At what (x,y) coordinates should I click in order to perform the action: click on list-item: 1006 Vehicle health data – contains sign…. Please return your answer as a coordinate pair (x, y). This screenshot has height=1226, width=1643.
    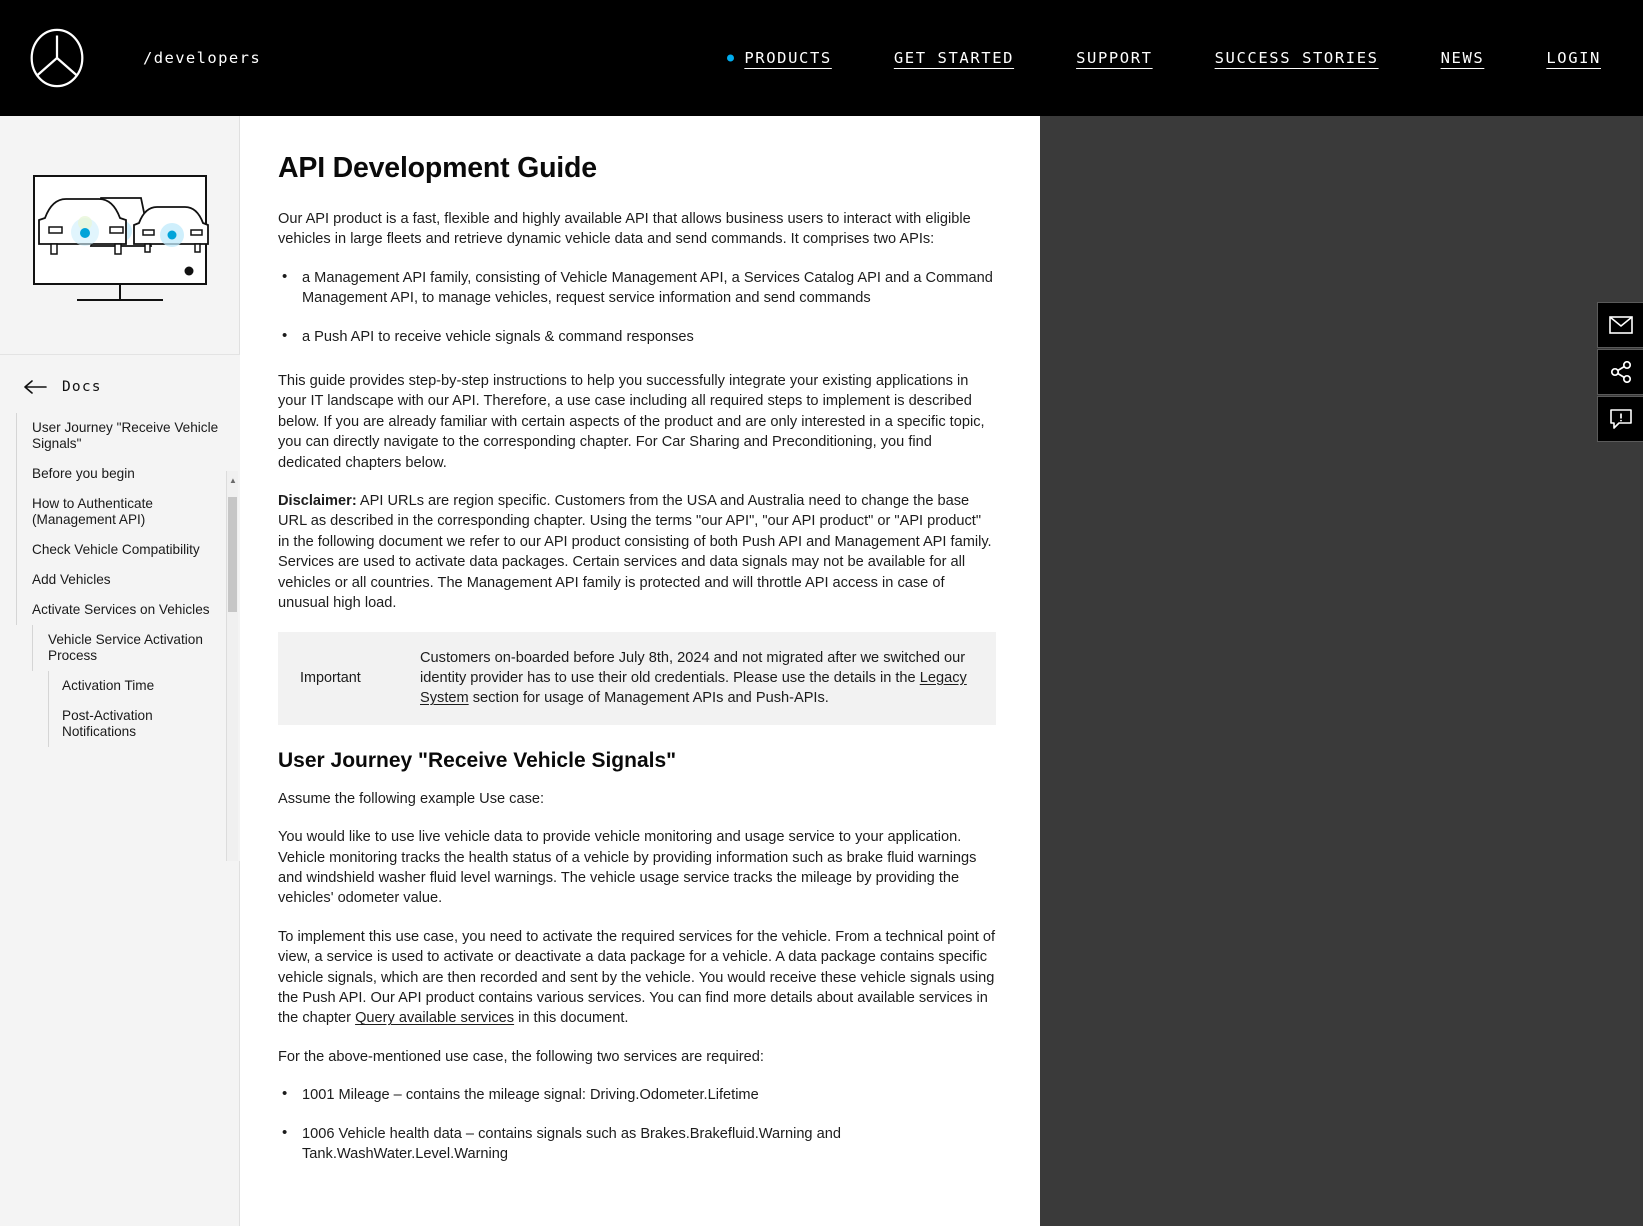
    Looking at the image, I should click on (637, 1144).